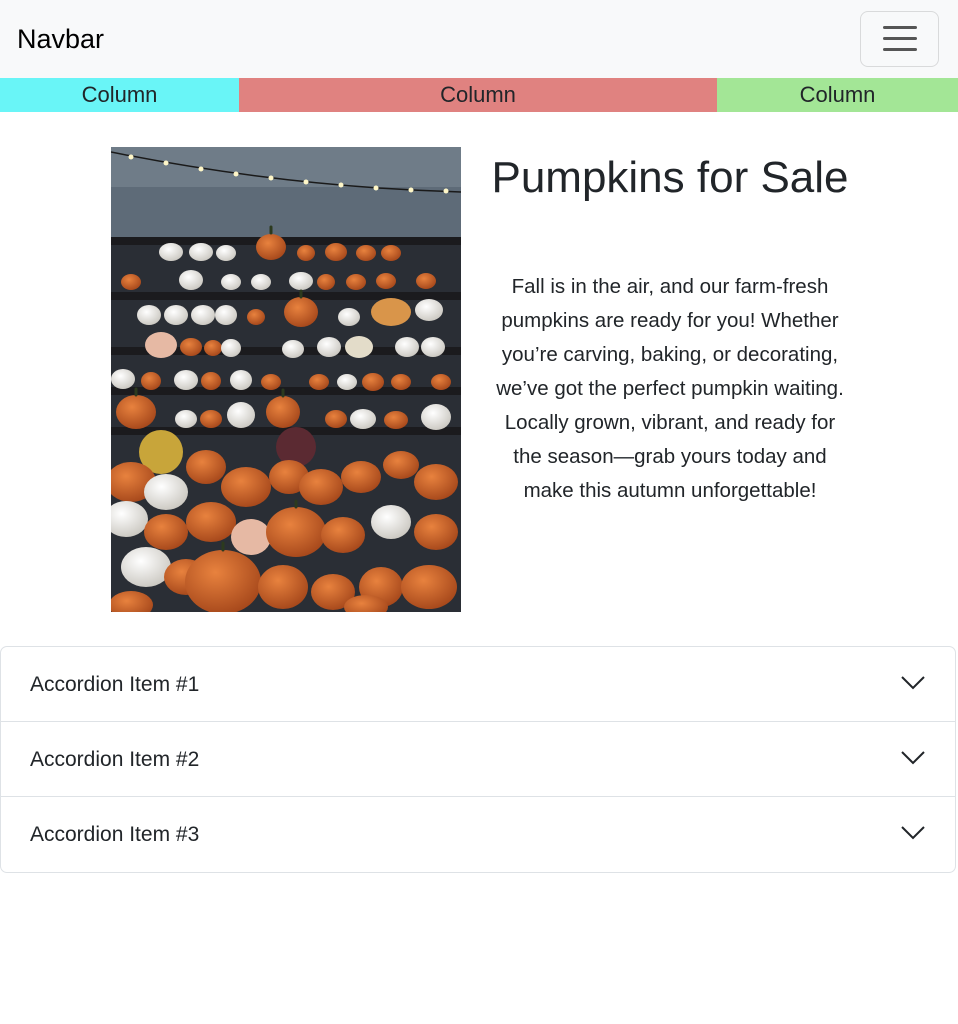 This screenshot has width=958, height=1024. I want to click on navbar-toggler-button, so click(899, 39).